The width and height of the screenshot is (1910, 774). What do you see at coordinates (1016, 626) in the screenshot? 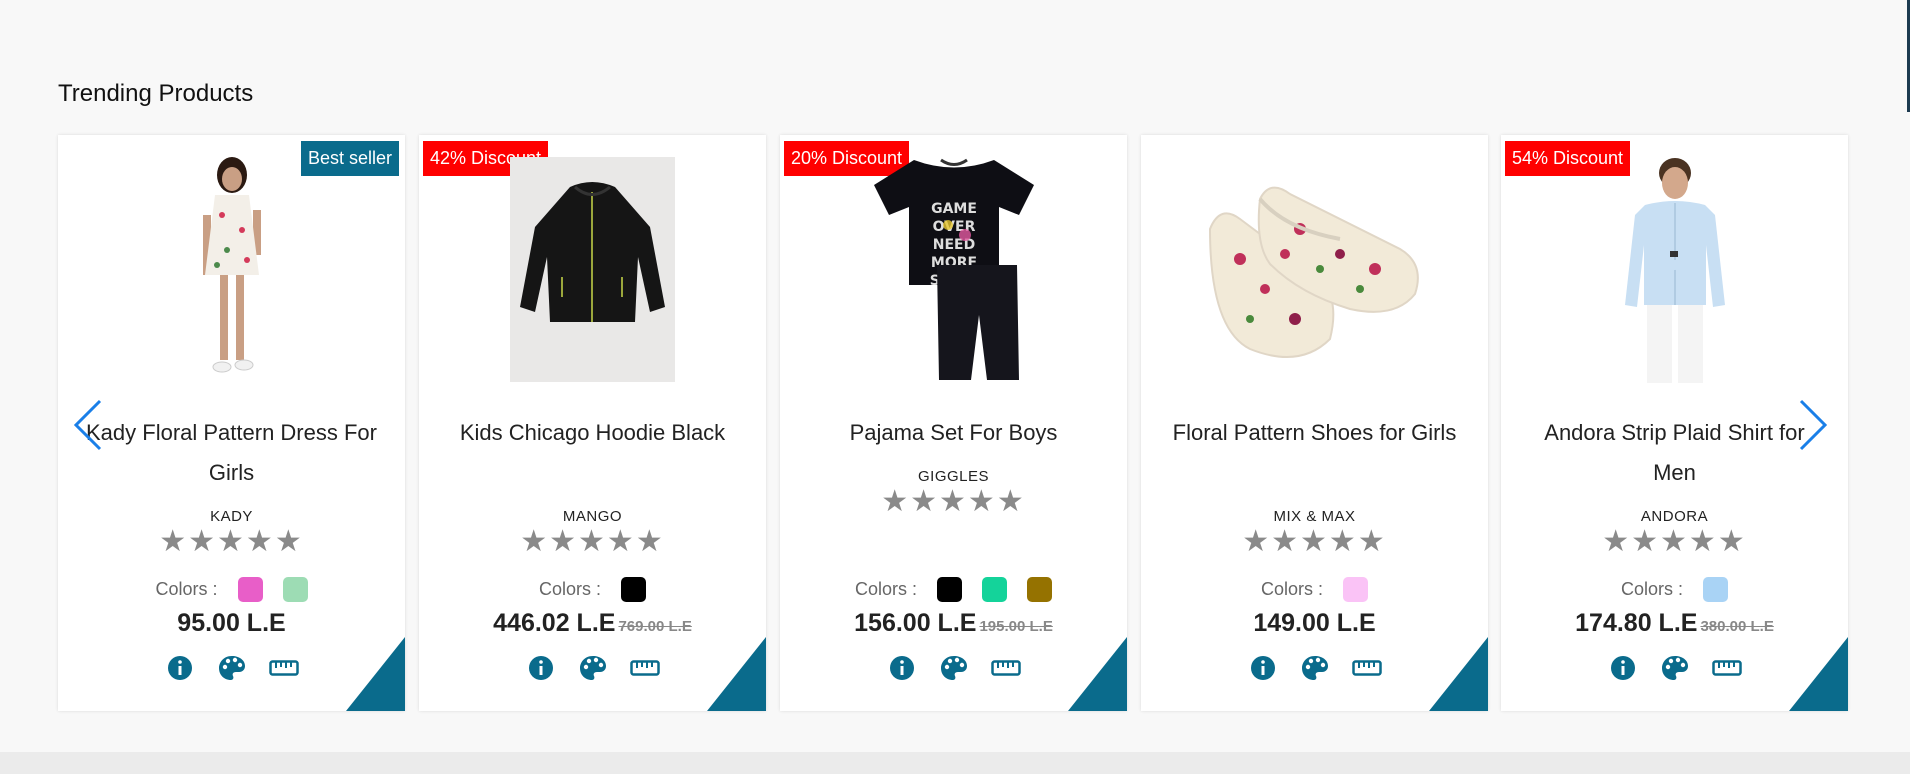
I see `old-price: 195.00 L.E` at bounding box center [1016, 626].